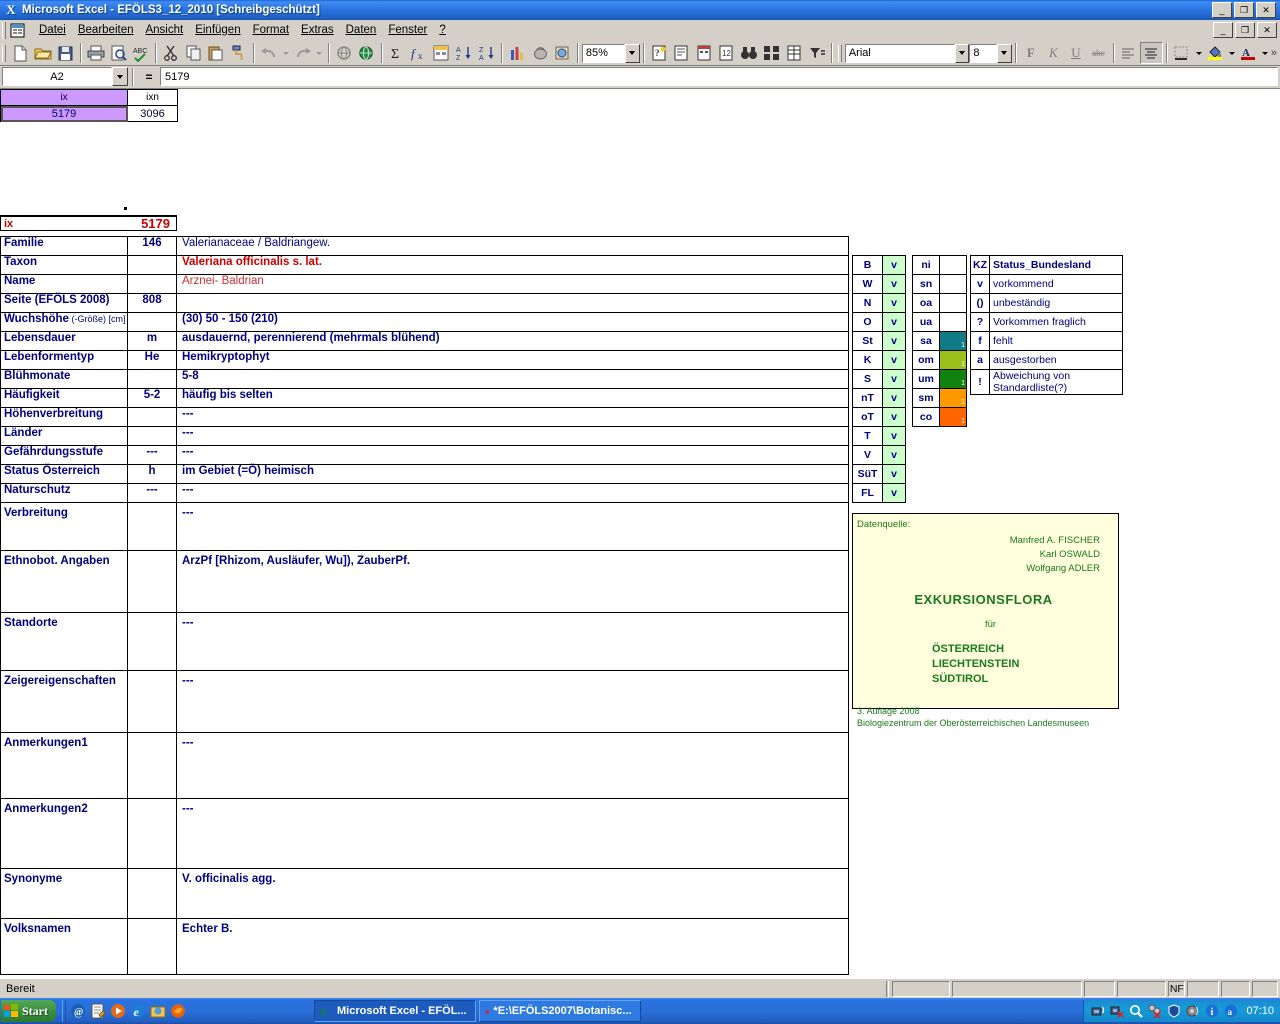  Describe the element at coordinates (512, 417) in the screenshot. I see `record-value-9: ---` at that location.